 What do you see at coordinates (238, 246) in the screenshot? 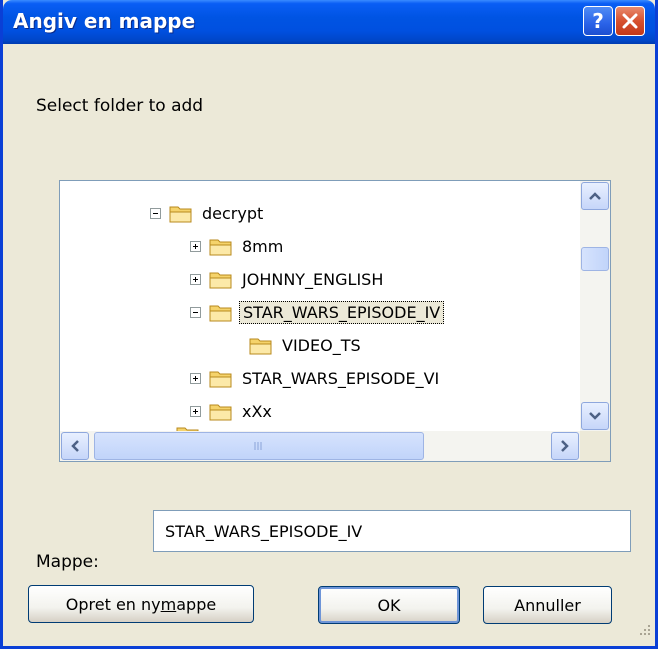
I see `tree-node-8mm: 8mm` at bounding box center [238, 246].